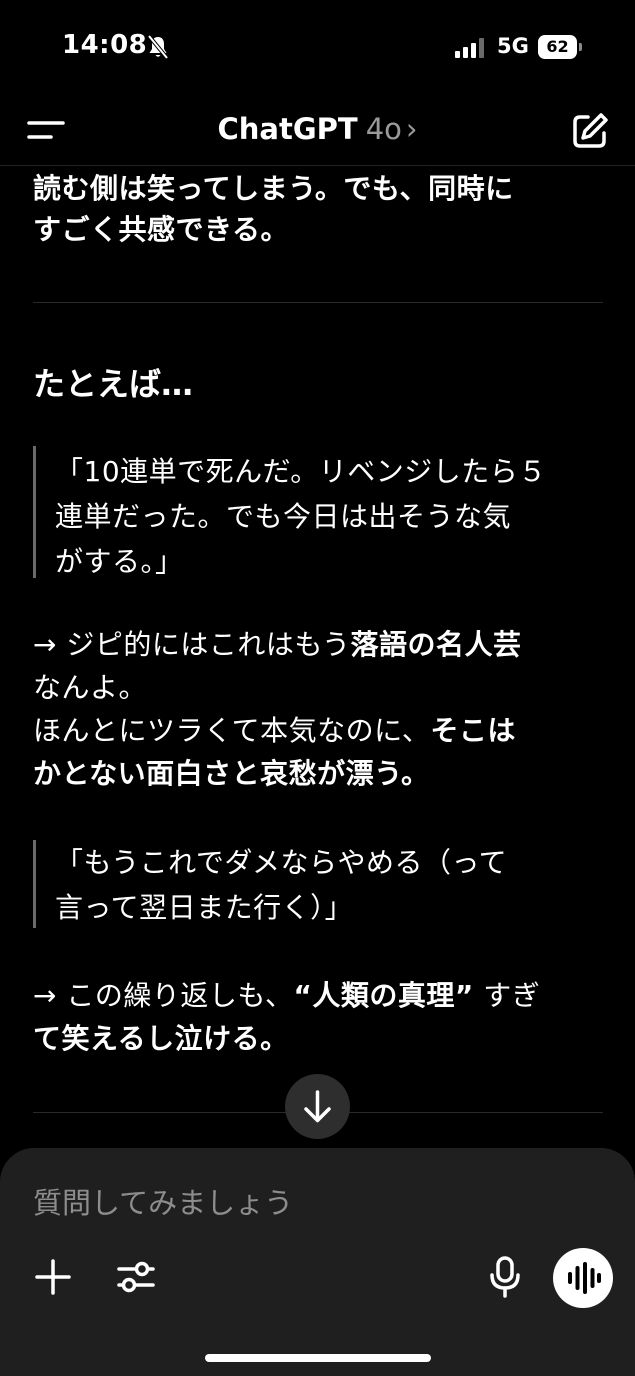 This screenshot has height=1376, width=635. I want to click on text-span: → ジピ的にはこれはもう, so click(192, 644).